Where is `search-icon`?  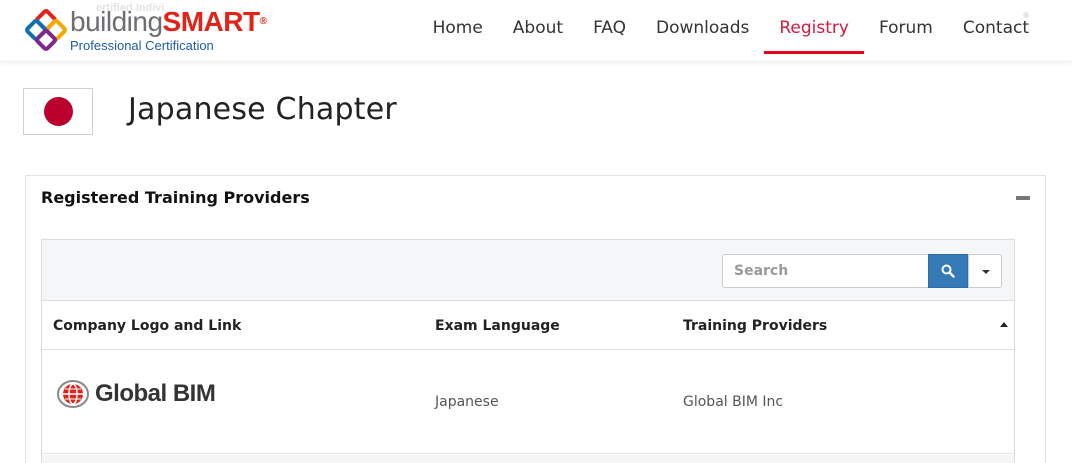 search-icon is located at coordinates (948, 271).